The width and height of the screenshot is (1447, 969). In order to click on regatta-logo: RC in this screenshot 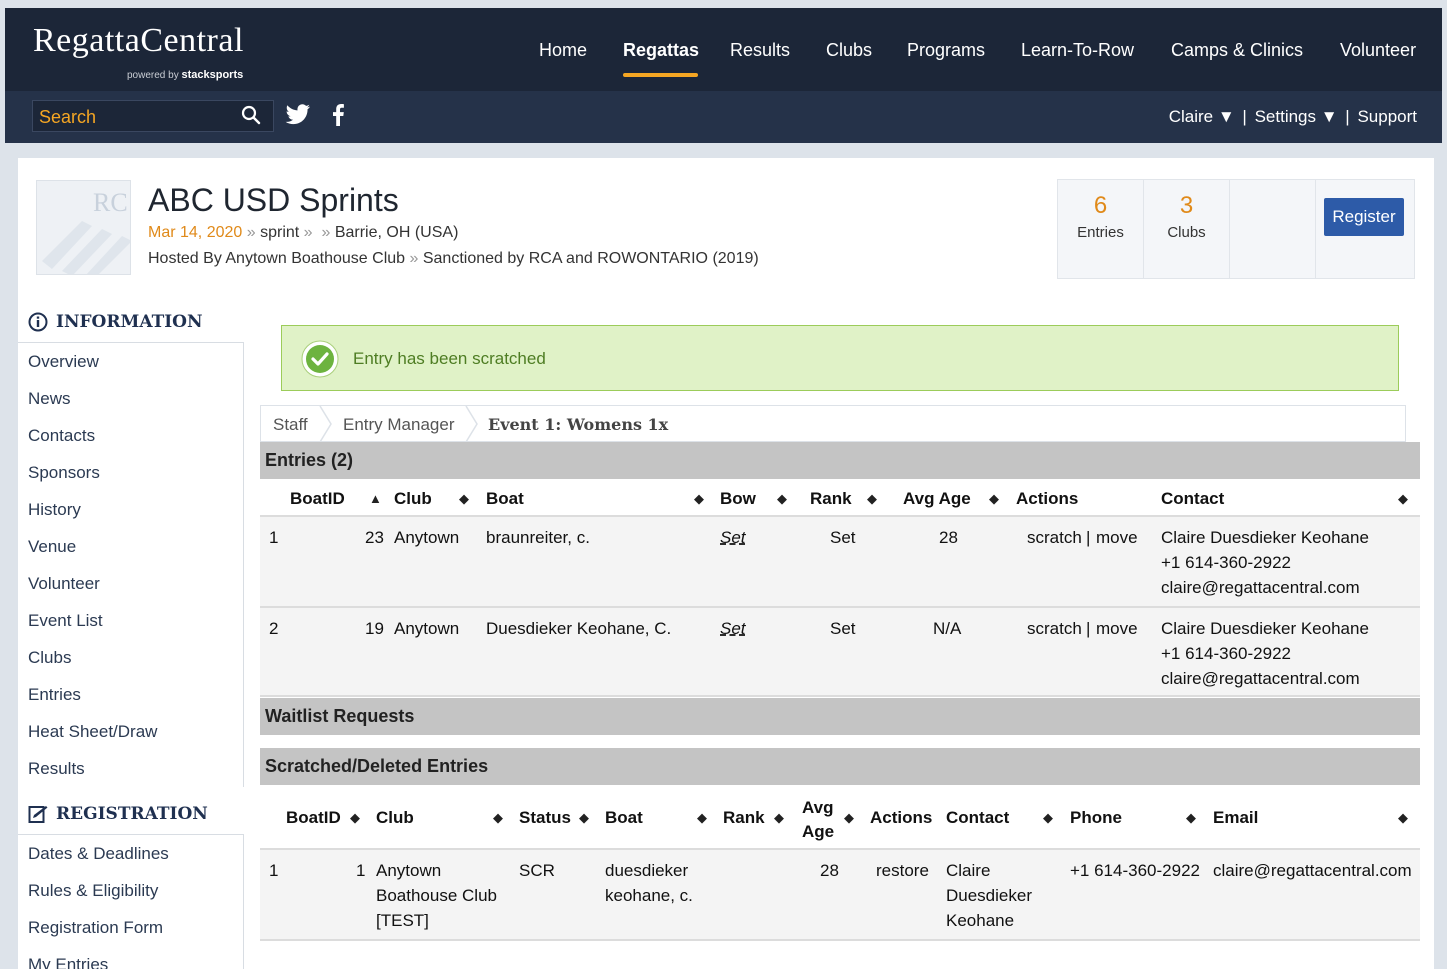, I will do `click(83, 227)`.